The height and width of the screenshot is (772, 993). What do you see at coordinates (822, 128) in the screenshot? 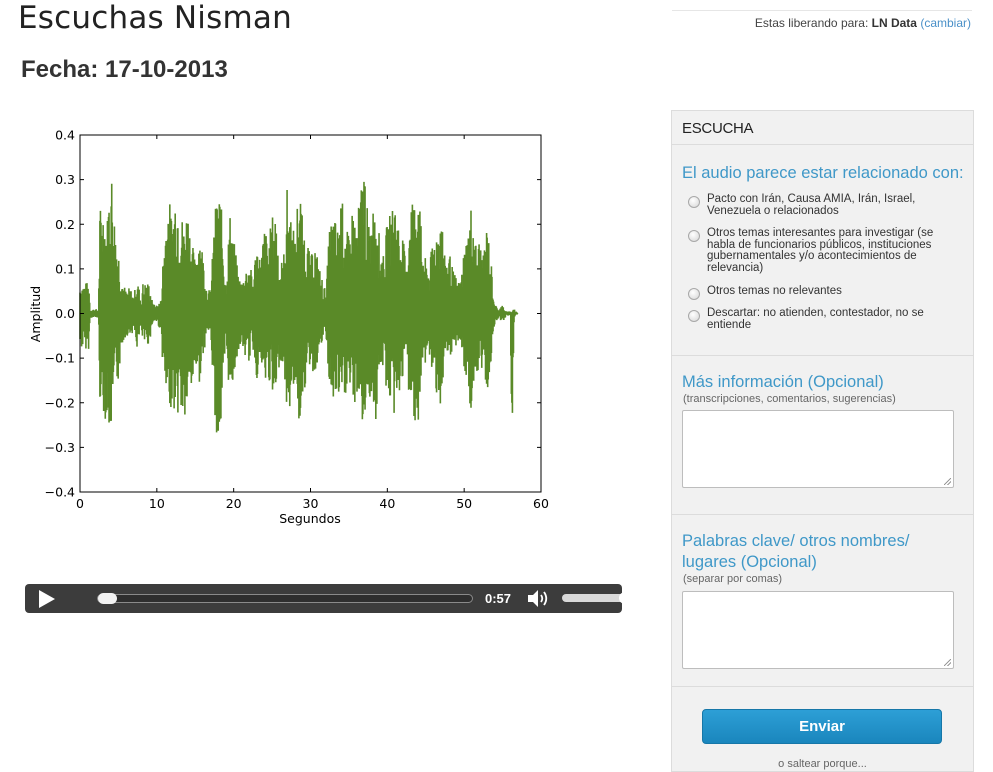
I see `panel-header: ESCUCHA` at bounding box center [822, 128].